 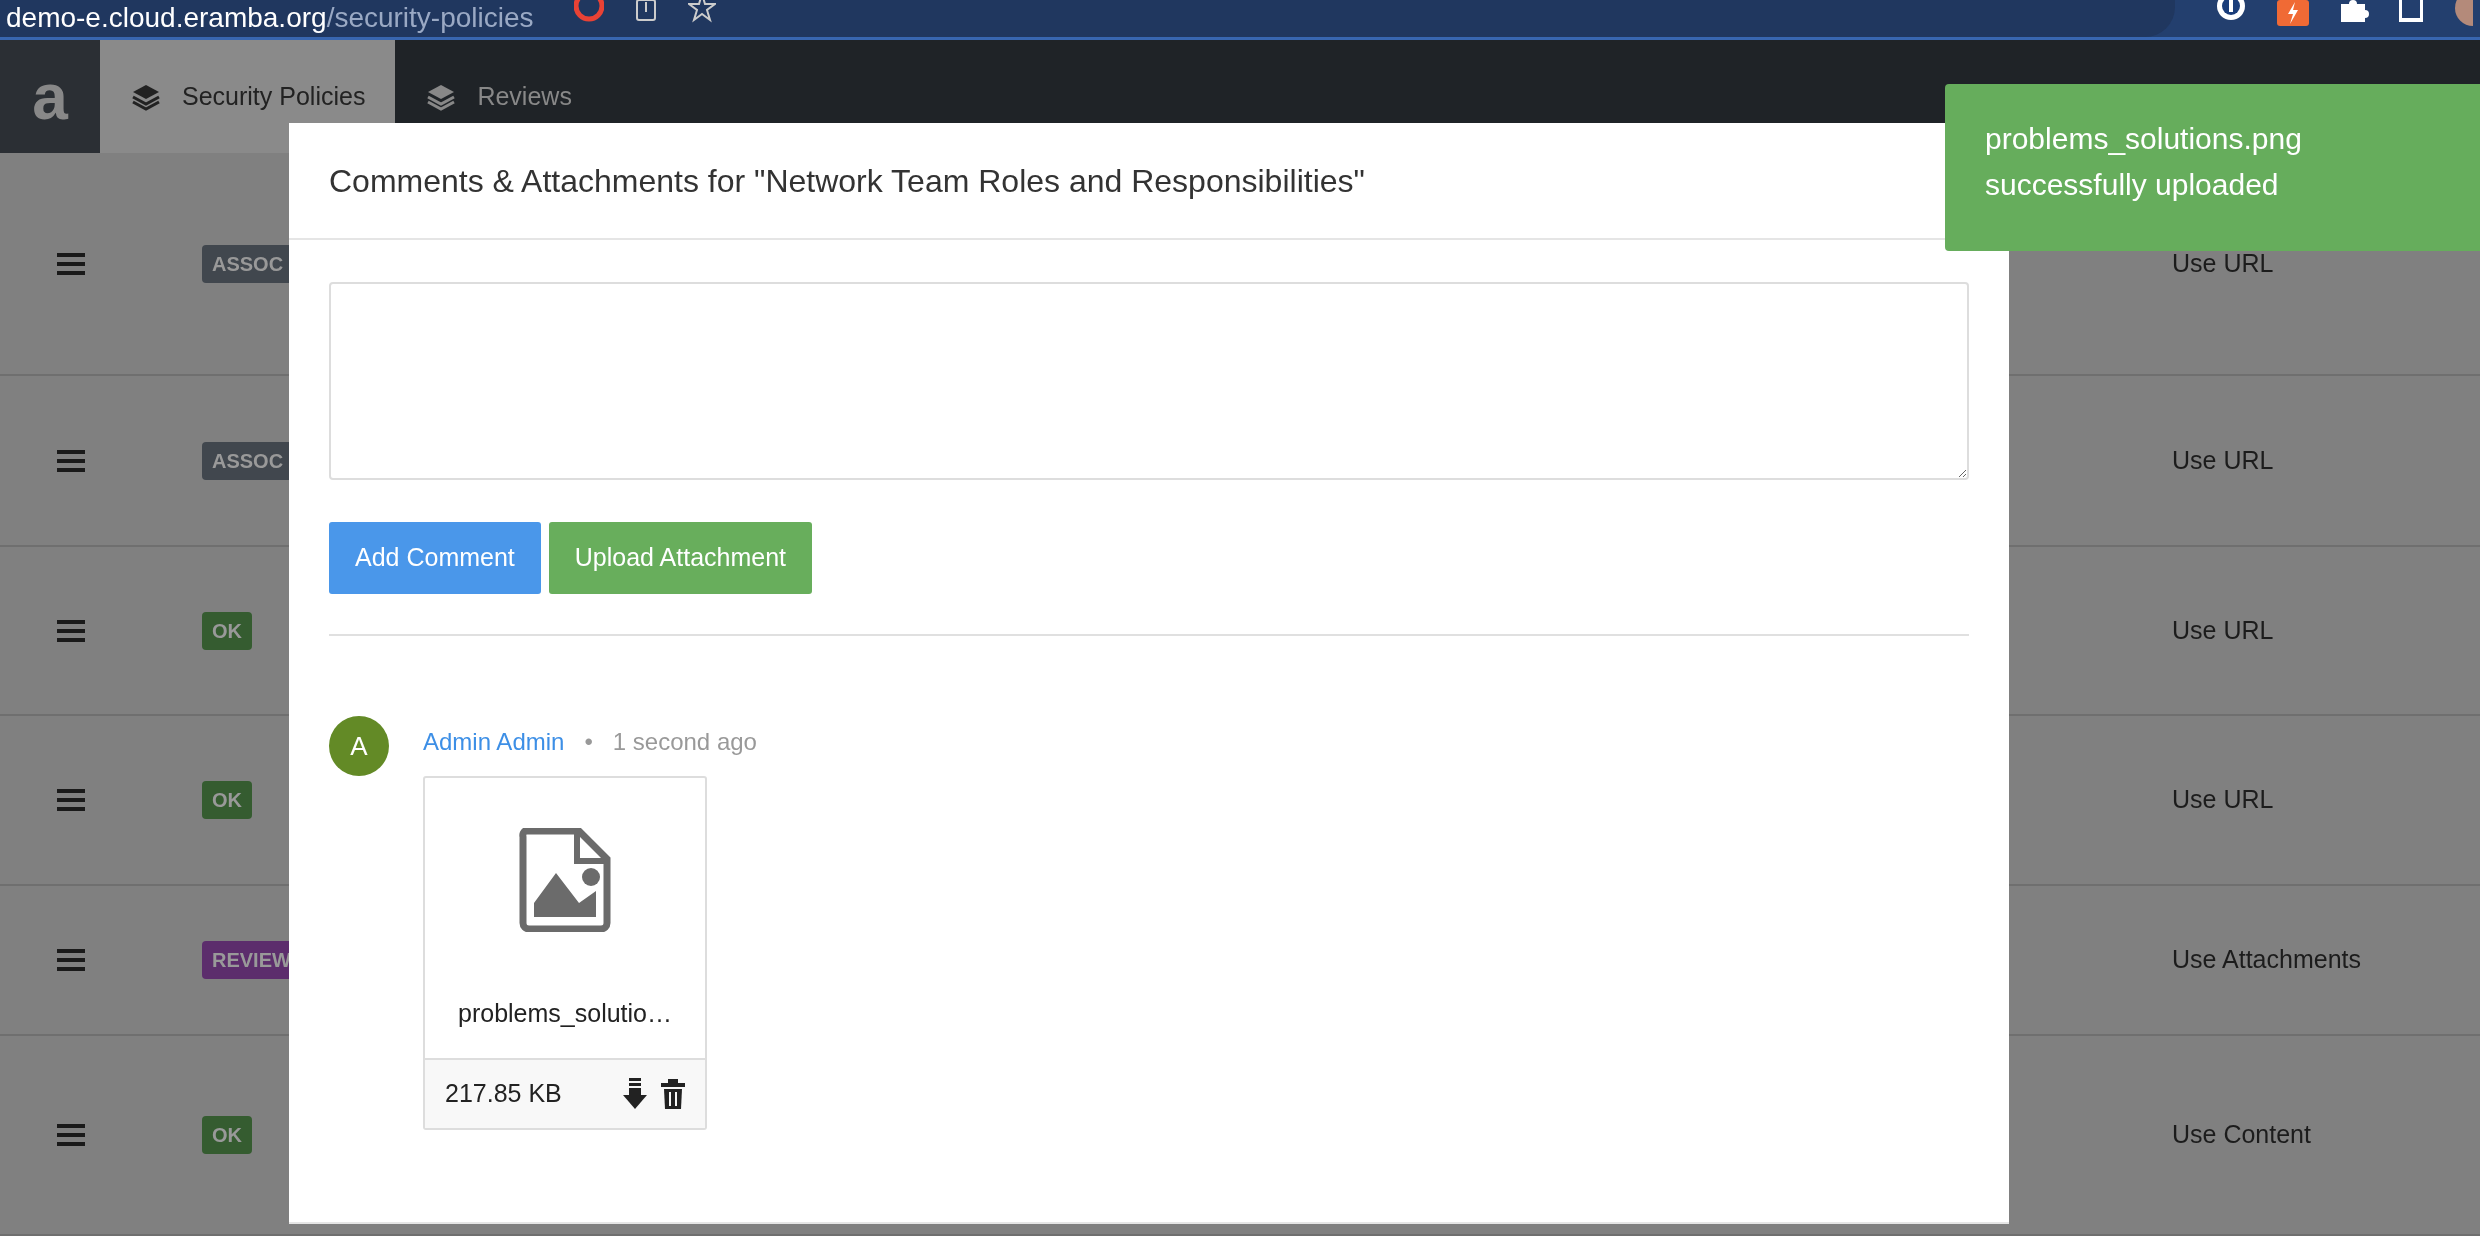 What do you see at coordinates (1149, 381) in the screenshot?
I see `comment-field` at bounding box center [1149, 381].